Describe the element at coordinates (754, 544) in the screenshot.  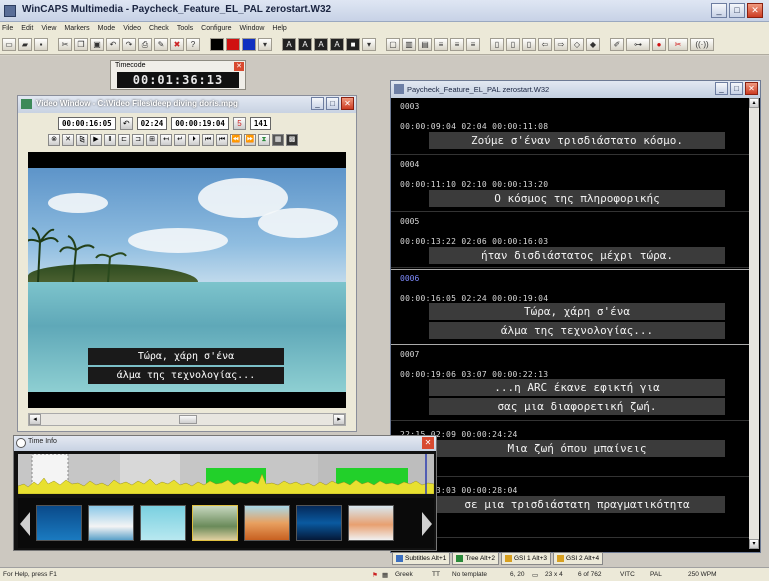
I see `scroll-down-icon: ▾` at that location.